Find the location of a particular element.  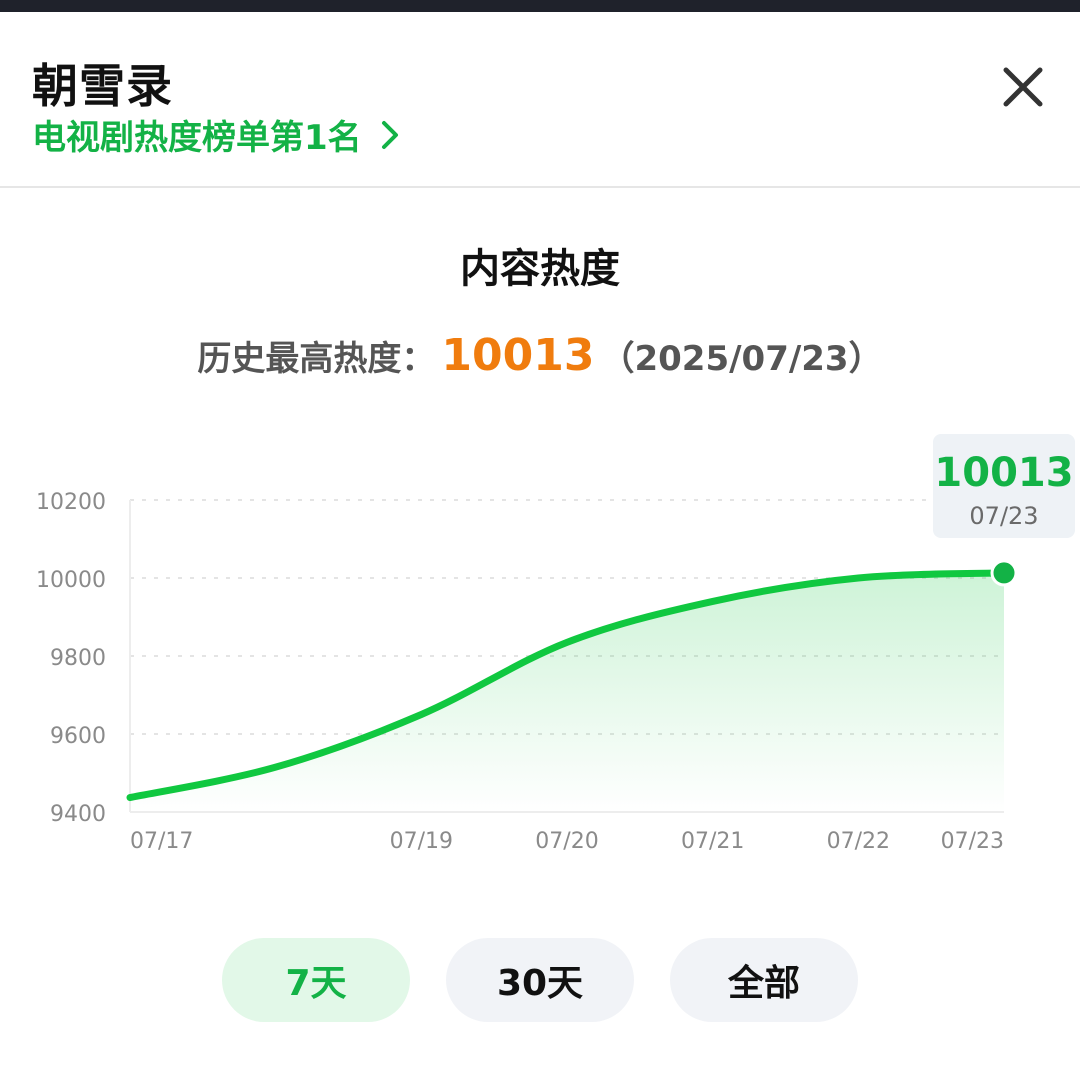

section-title: 内容热度 is located at coordinates (540, 269).